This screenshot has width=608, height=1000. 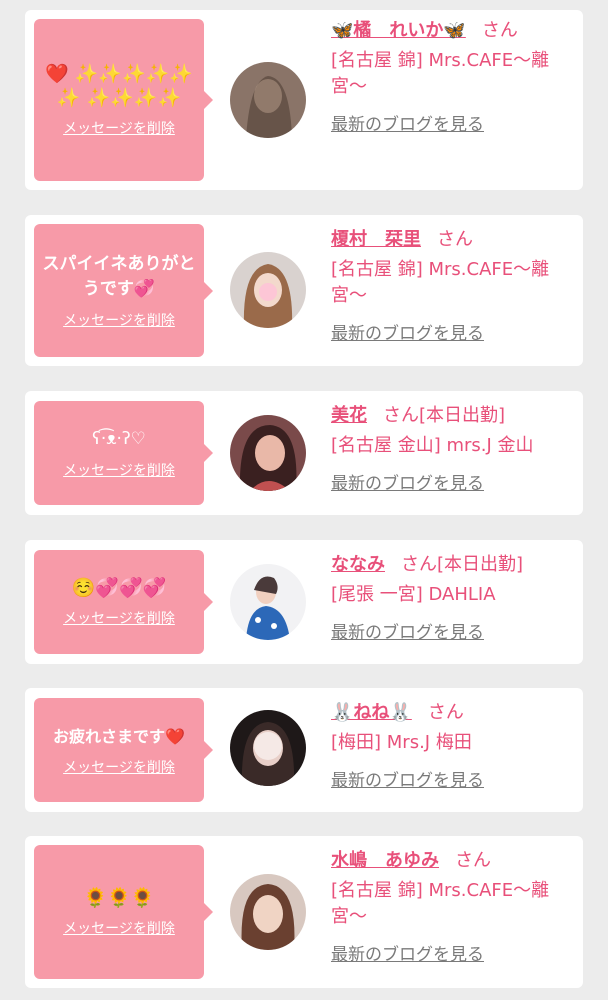 What do you see at coordinates (123, 750) in the screenshot?
I see `message-bubble: お疲れさまです❤️ メッセージを削除` at bounding box center [123, 750].